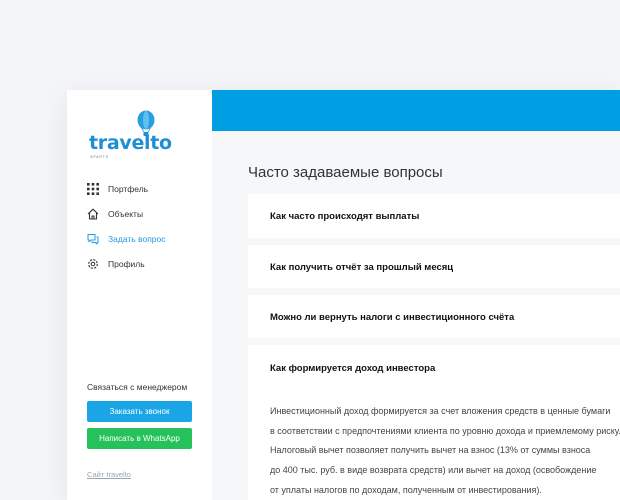 Image resolution: width=620 pixels, height=500 pixels. I want to click on chat-icon, so click(93, 238).